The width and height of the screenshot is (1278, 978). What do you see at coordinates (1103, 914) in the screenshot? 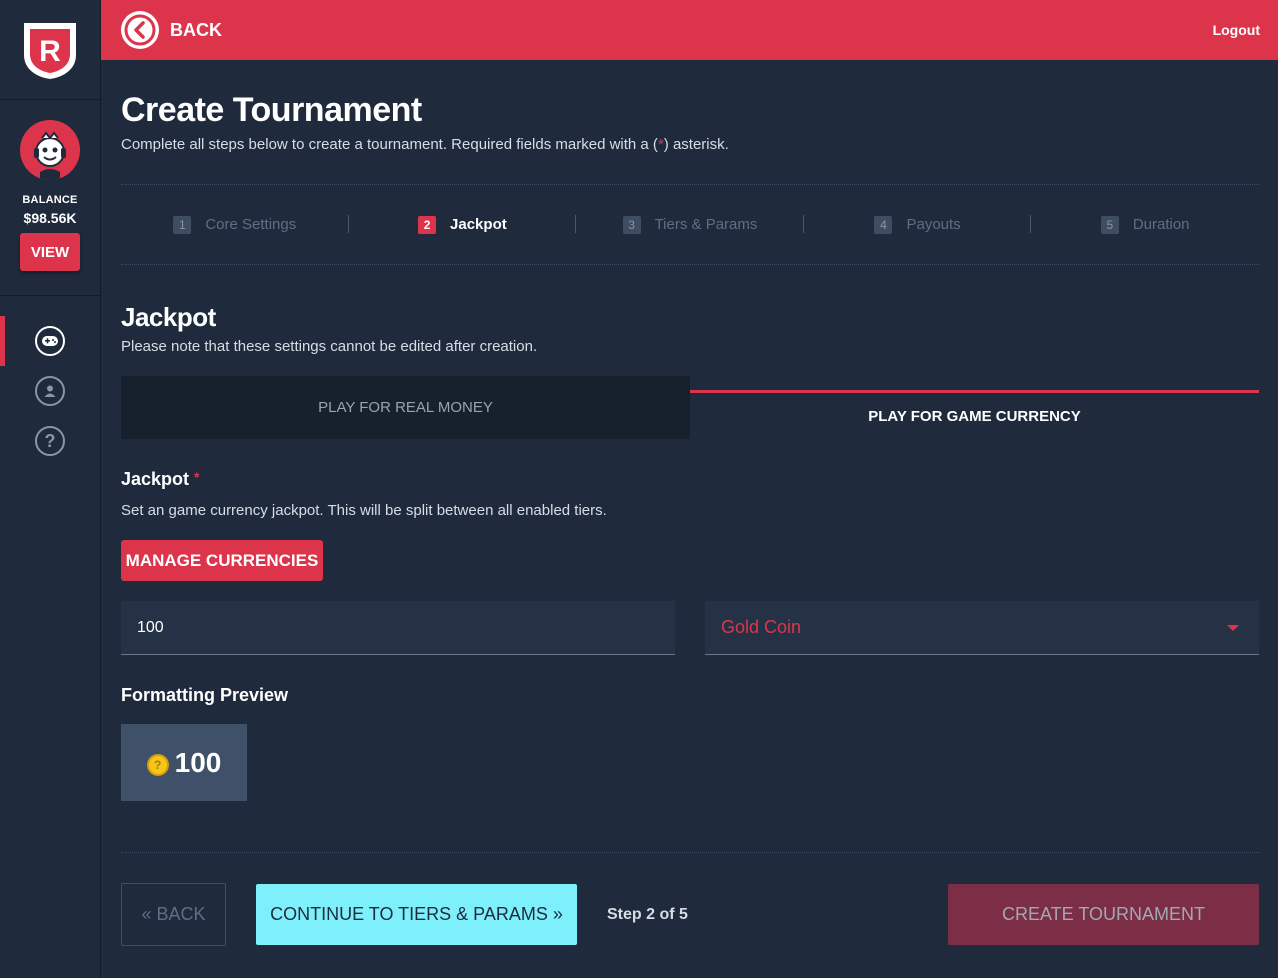
I see `create-tournament-button: CREATE TOURNAMENT` at bounding box center [1103, 914].